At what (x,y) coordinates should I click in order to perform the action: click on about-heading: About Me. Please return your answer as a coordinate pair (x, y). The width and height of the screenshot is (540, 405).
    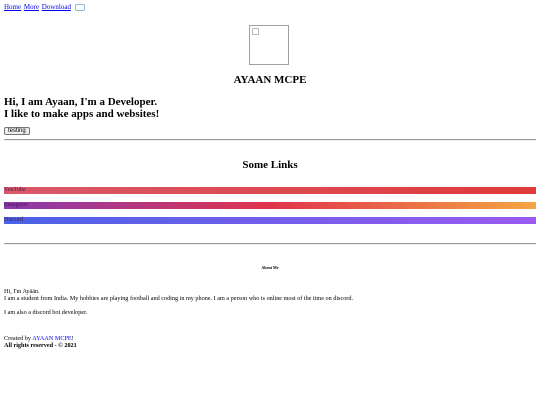
    Looking at the image, I should click on (270, 267).